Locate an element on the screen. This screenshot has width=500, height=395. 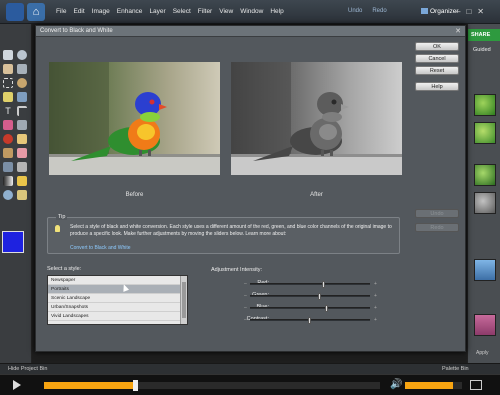
selection-brush-tool-icon is located at coordinates (22, 97).